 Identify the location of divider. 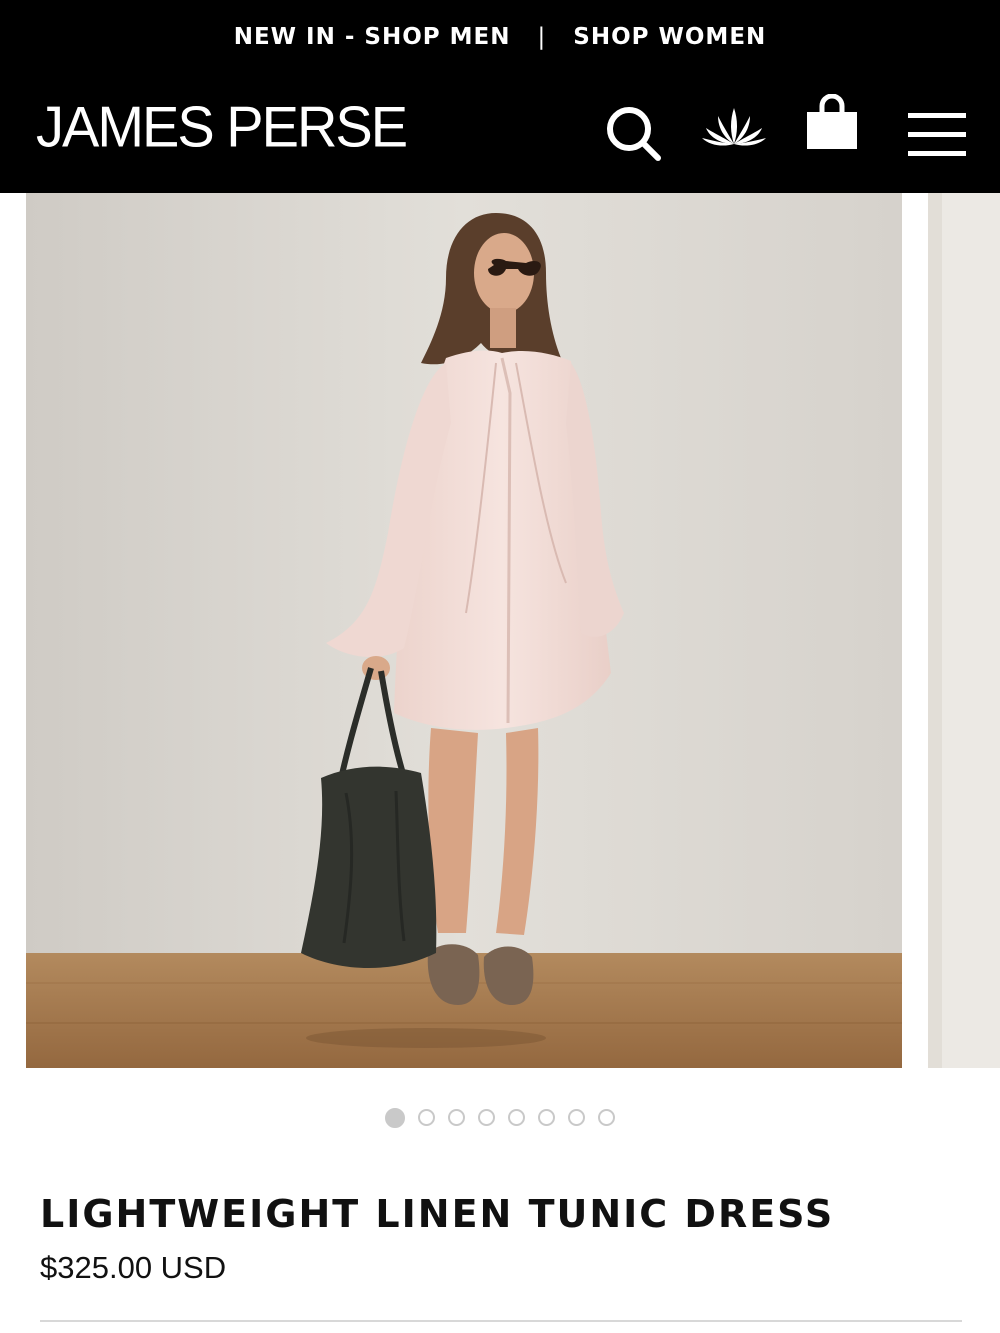
(501, 1321).